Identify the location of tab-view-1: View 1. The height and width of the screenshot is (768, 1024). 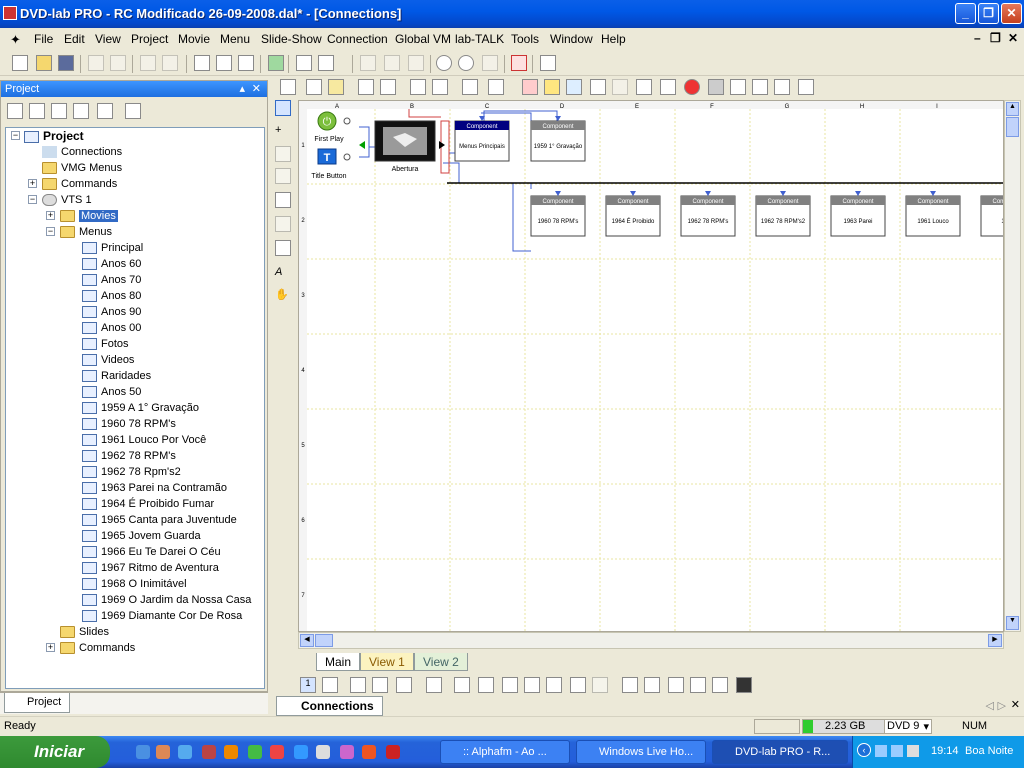
(387, 662).